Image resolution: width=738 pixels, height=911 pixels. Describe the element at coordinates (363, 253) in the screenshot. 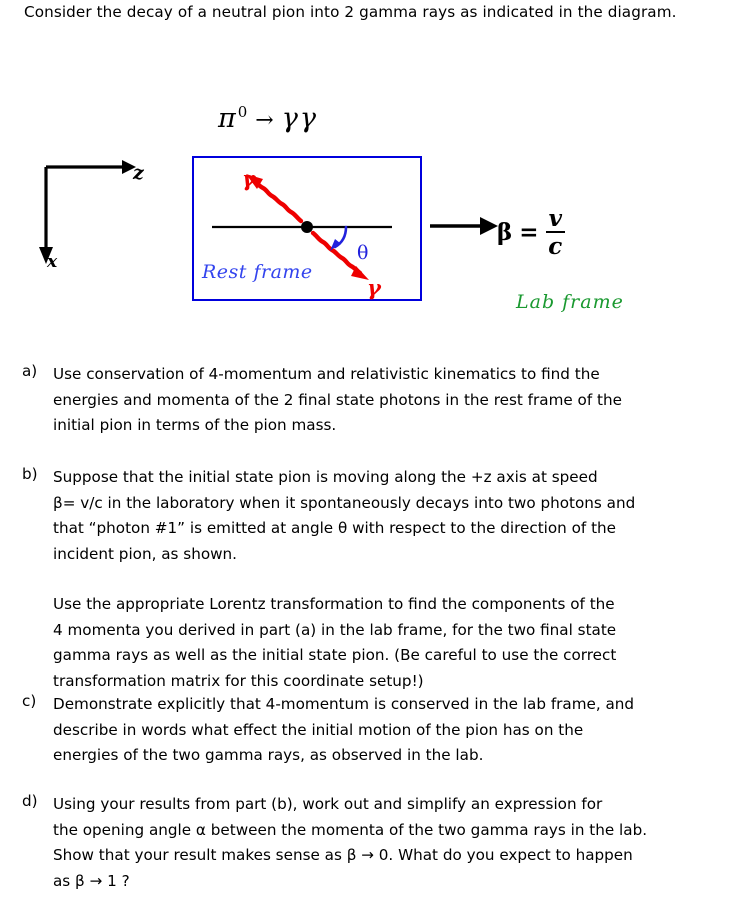

I see `theta-angle-label: θ` at that location.